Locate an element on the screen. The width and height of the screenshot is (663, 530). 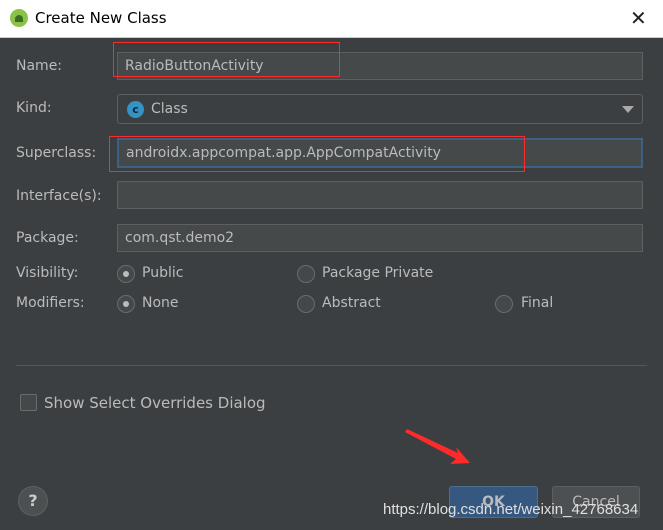
radio-abstract-label: Abstract is located at coordinates (351, 303).